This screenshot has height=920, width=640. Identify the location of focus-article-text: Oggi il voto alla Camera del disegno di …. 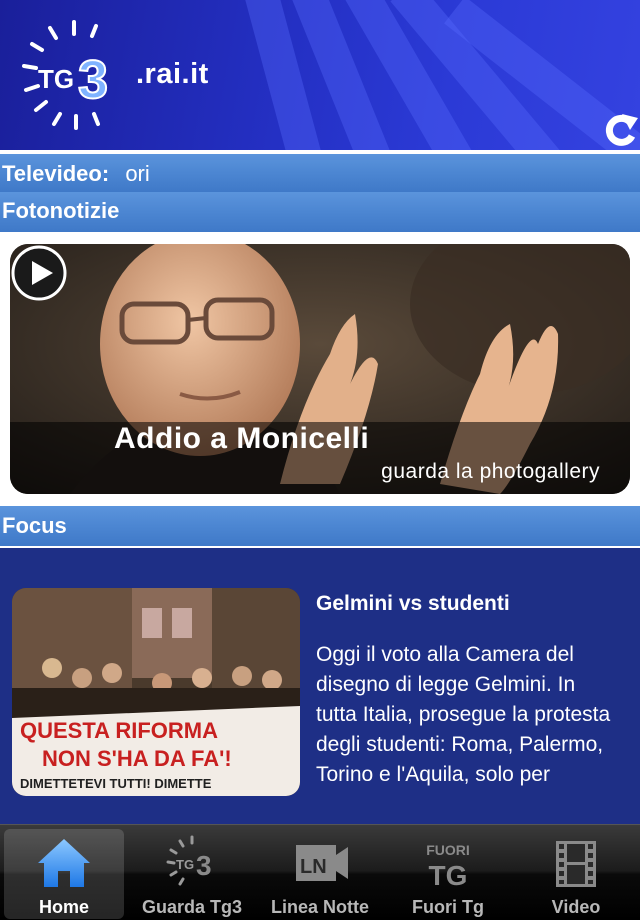
(463, 714).